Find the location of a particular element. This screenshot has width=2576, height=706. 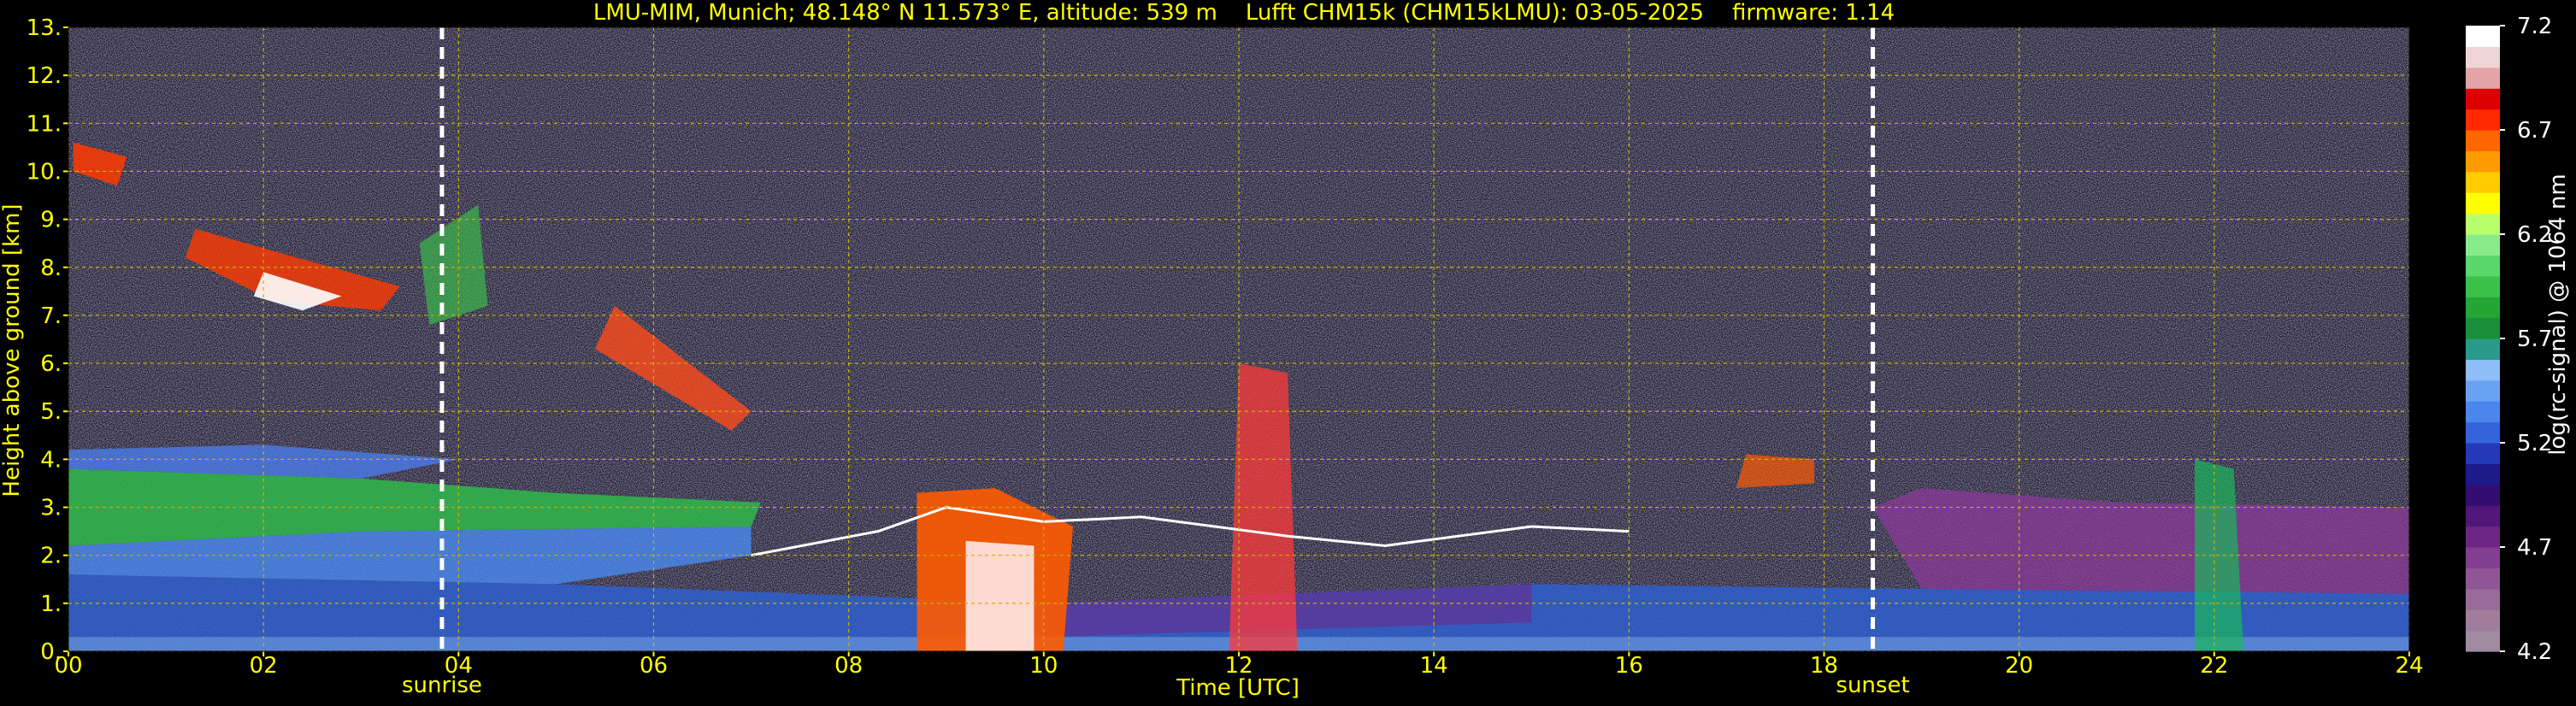

y-tick-label: 1. is located at coordinates (51, 604).